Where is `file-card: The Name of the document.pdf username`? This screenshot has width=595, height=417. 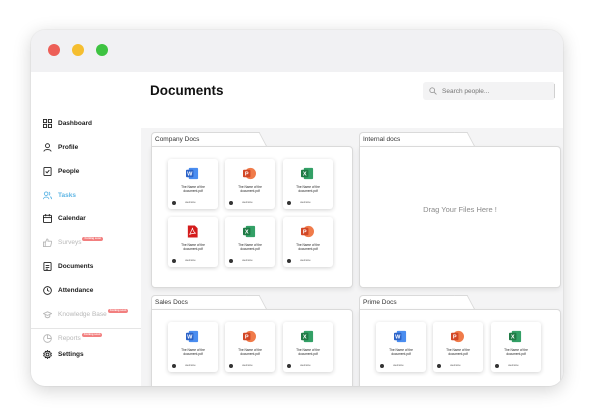
file-card: The Name of the document.pdf username is located at coordinates (193, 242).